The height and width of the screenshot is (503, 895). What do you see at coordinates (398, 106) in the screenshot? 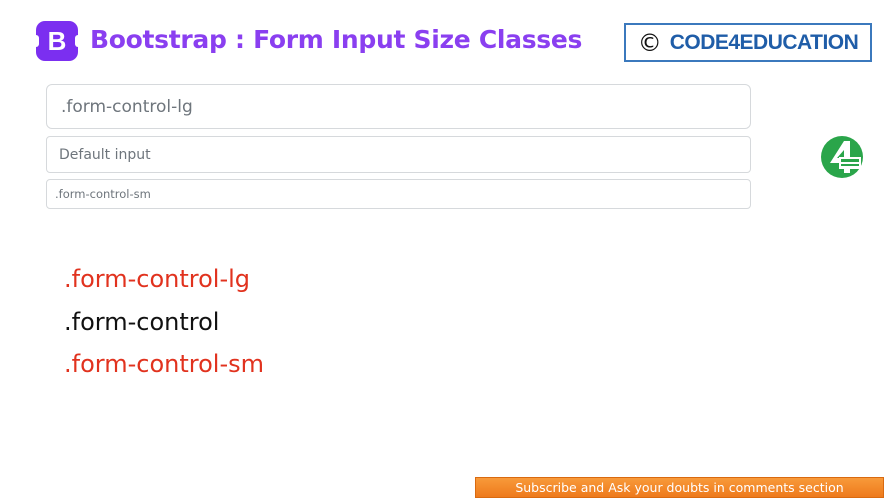
I see `large-input` at bounding box center [398, 106].